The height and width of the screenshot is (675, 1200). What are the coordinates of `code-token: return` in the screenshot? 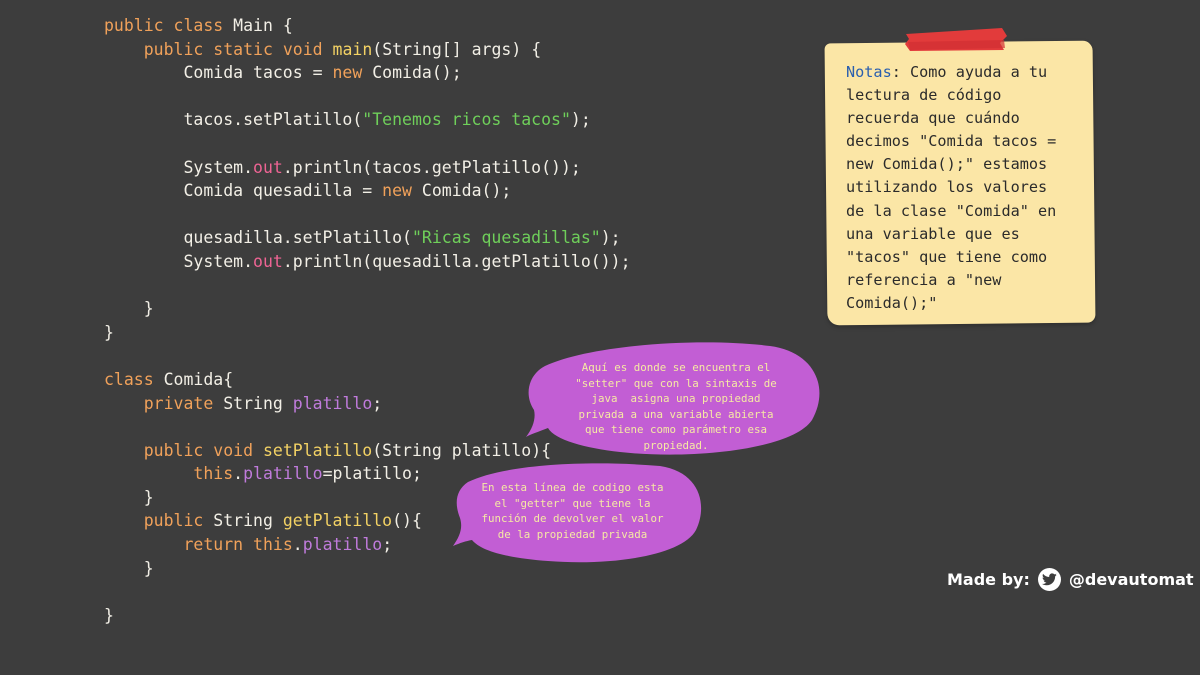 It's located at (218, 545).